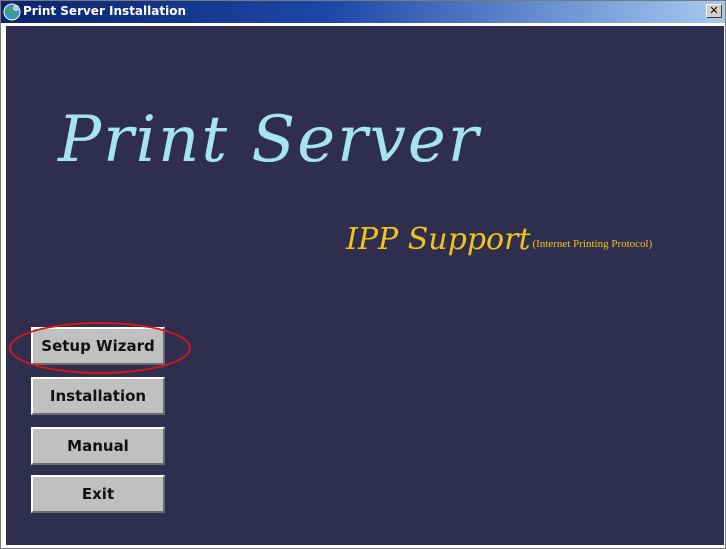 The width and height of the screenshot is (726, 549). I want to click on globe-cd-icon, so click(12, 12).